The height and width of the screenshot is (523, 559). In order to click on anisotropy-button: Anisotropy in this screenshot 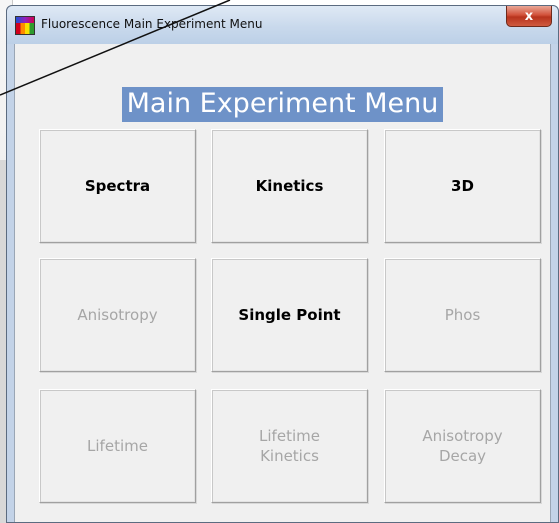, I will do `click(117, 315)`.